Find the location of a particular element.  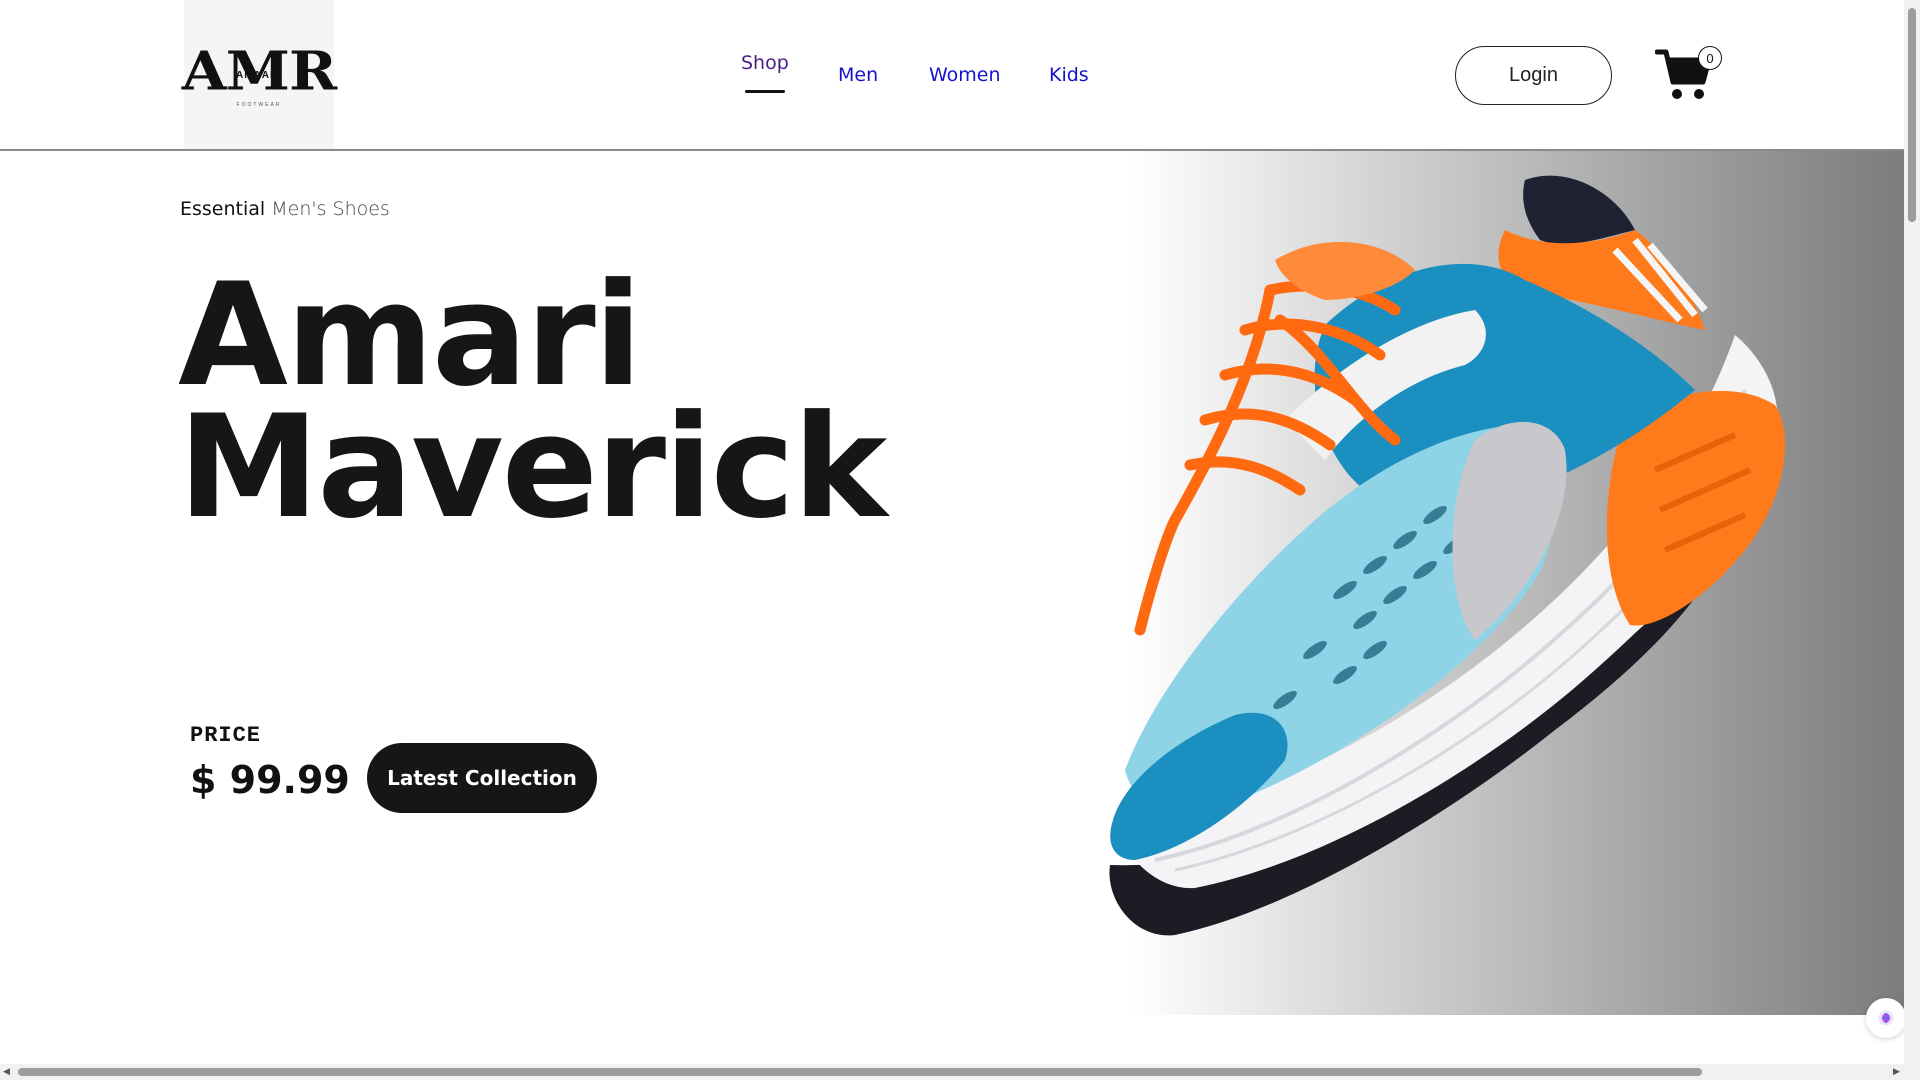

nav-men: Men is located at coordinates (858, 75).